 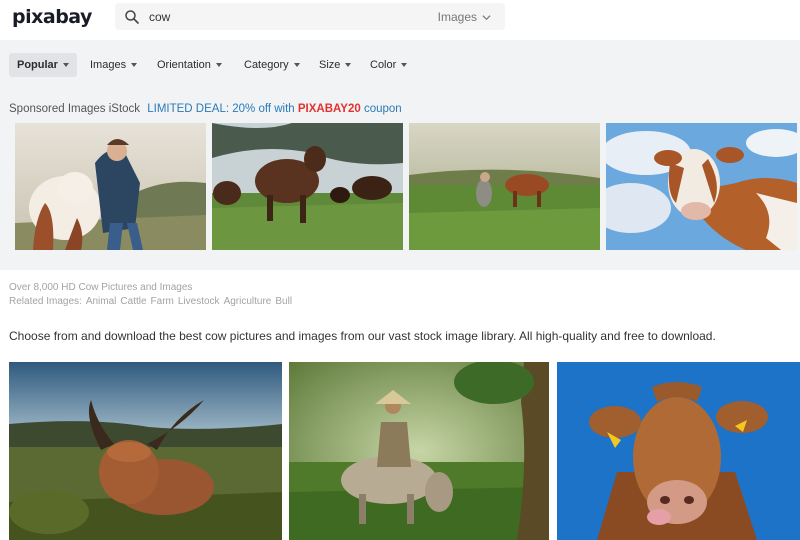 I want to click on search-icon, so click(x=132, y=17).